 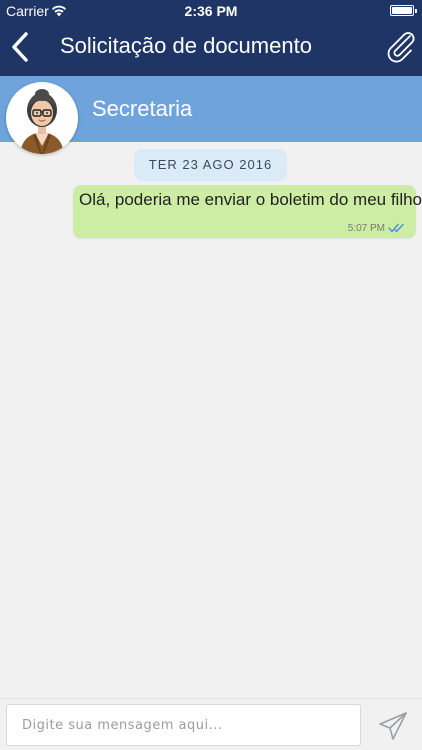 What do you see at coordinates (42, 121) in the screenshot?
I see `avatar-illustration` at bounding box center [42, 121].